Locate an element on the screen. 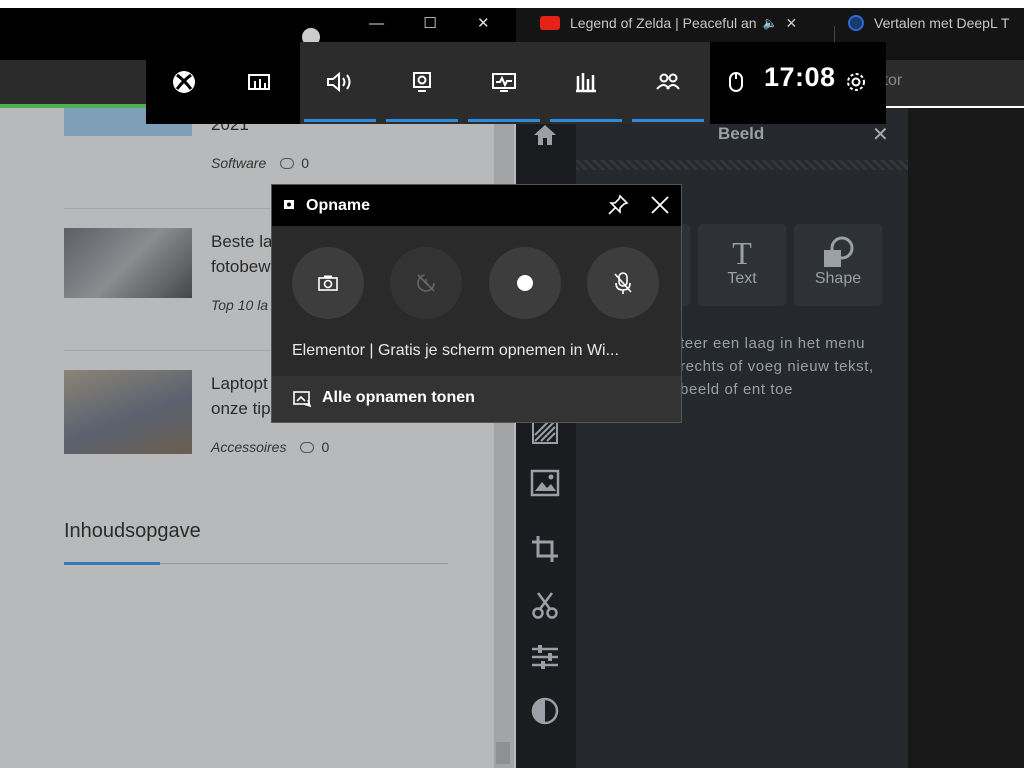  pin-icon is located at coordinates (618, 205).